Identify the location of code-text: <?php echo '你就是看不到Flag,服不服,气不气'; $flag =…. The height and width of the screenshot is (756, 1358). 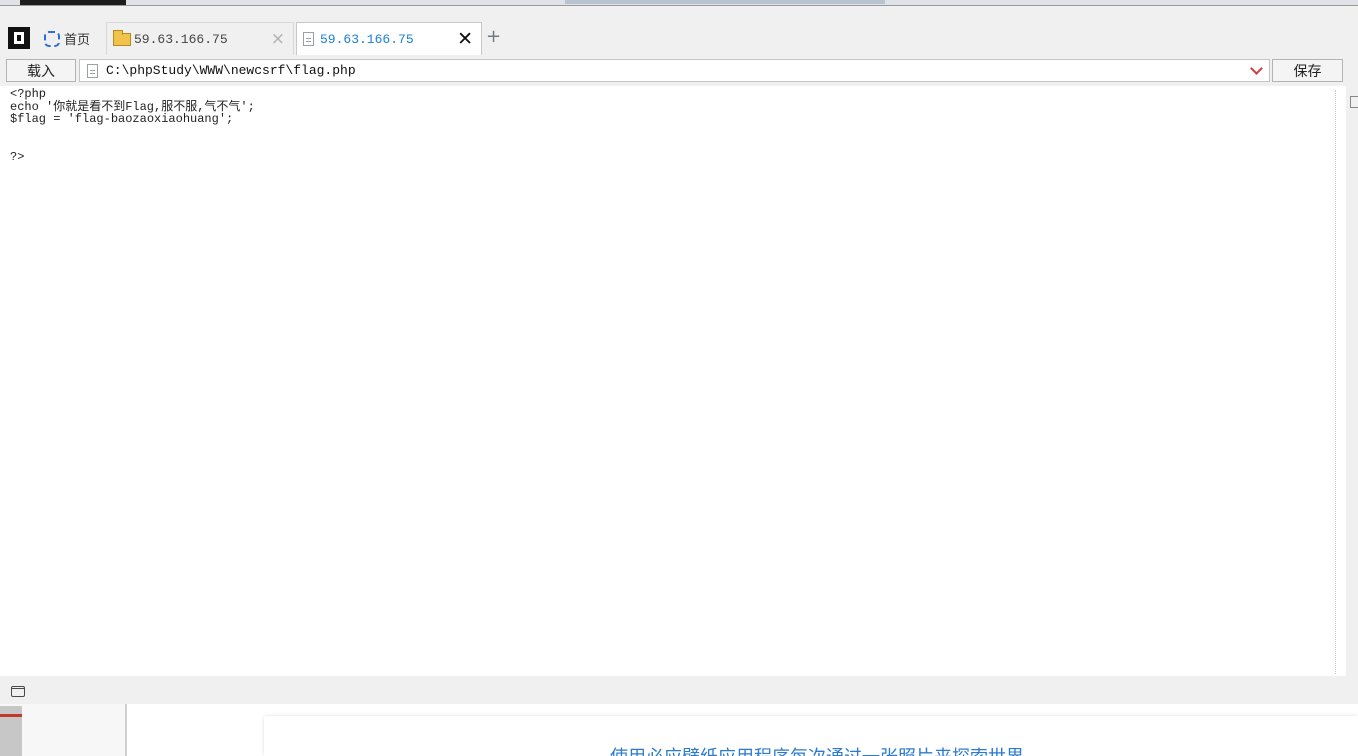
(132, 125).